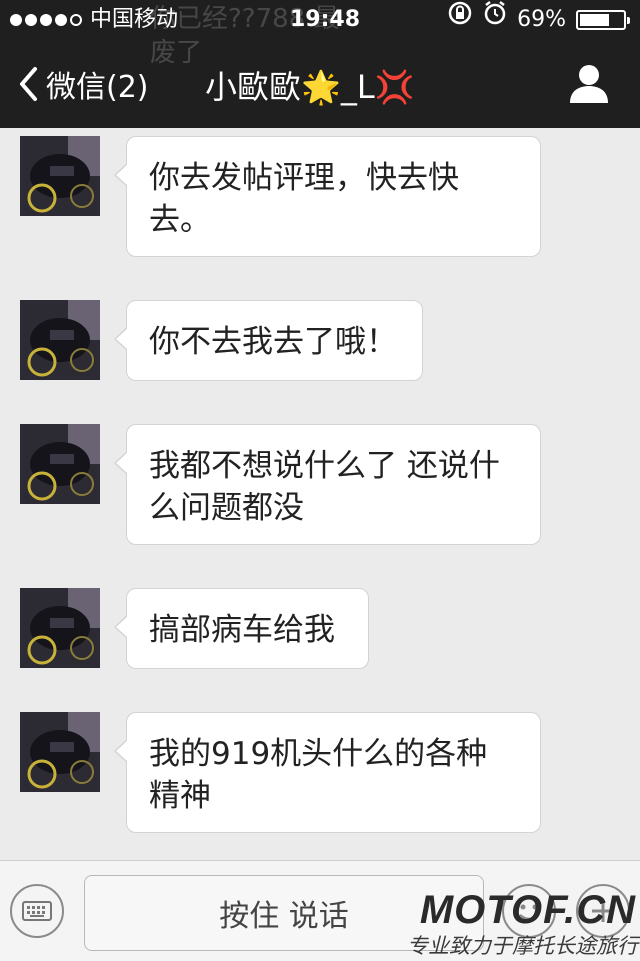 The width and height of the screenshot is (640, 961). Describe the element at coordinates (495, 20) in the screenshot. I see `alarm-icon` at that location.